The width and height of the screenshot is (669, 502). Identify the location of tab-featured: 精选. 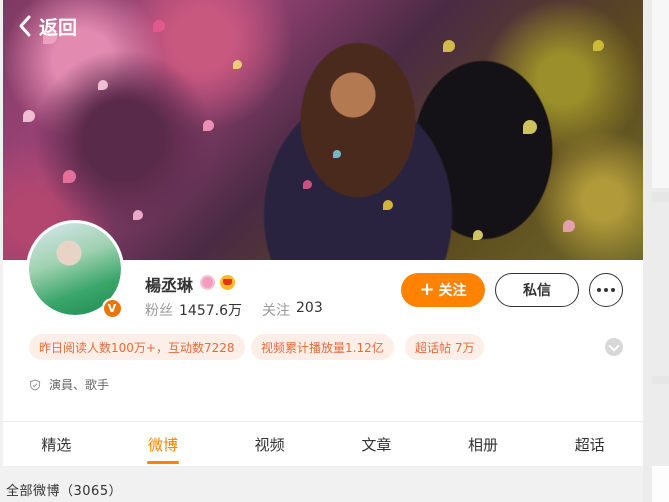
(56, 444).